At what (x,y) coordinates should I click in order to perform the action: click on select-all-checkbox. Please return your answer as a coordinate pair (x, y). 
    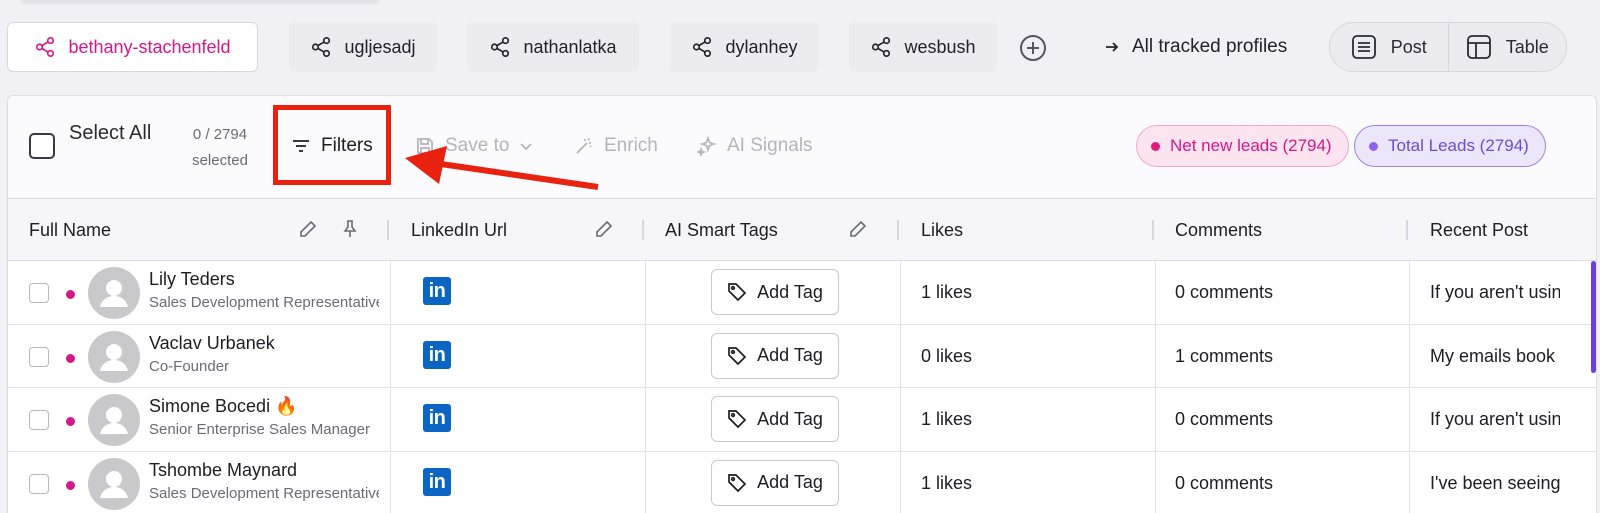
    Looking at the image, I should click on (42, 146).